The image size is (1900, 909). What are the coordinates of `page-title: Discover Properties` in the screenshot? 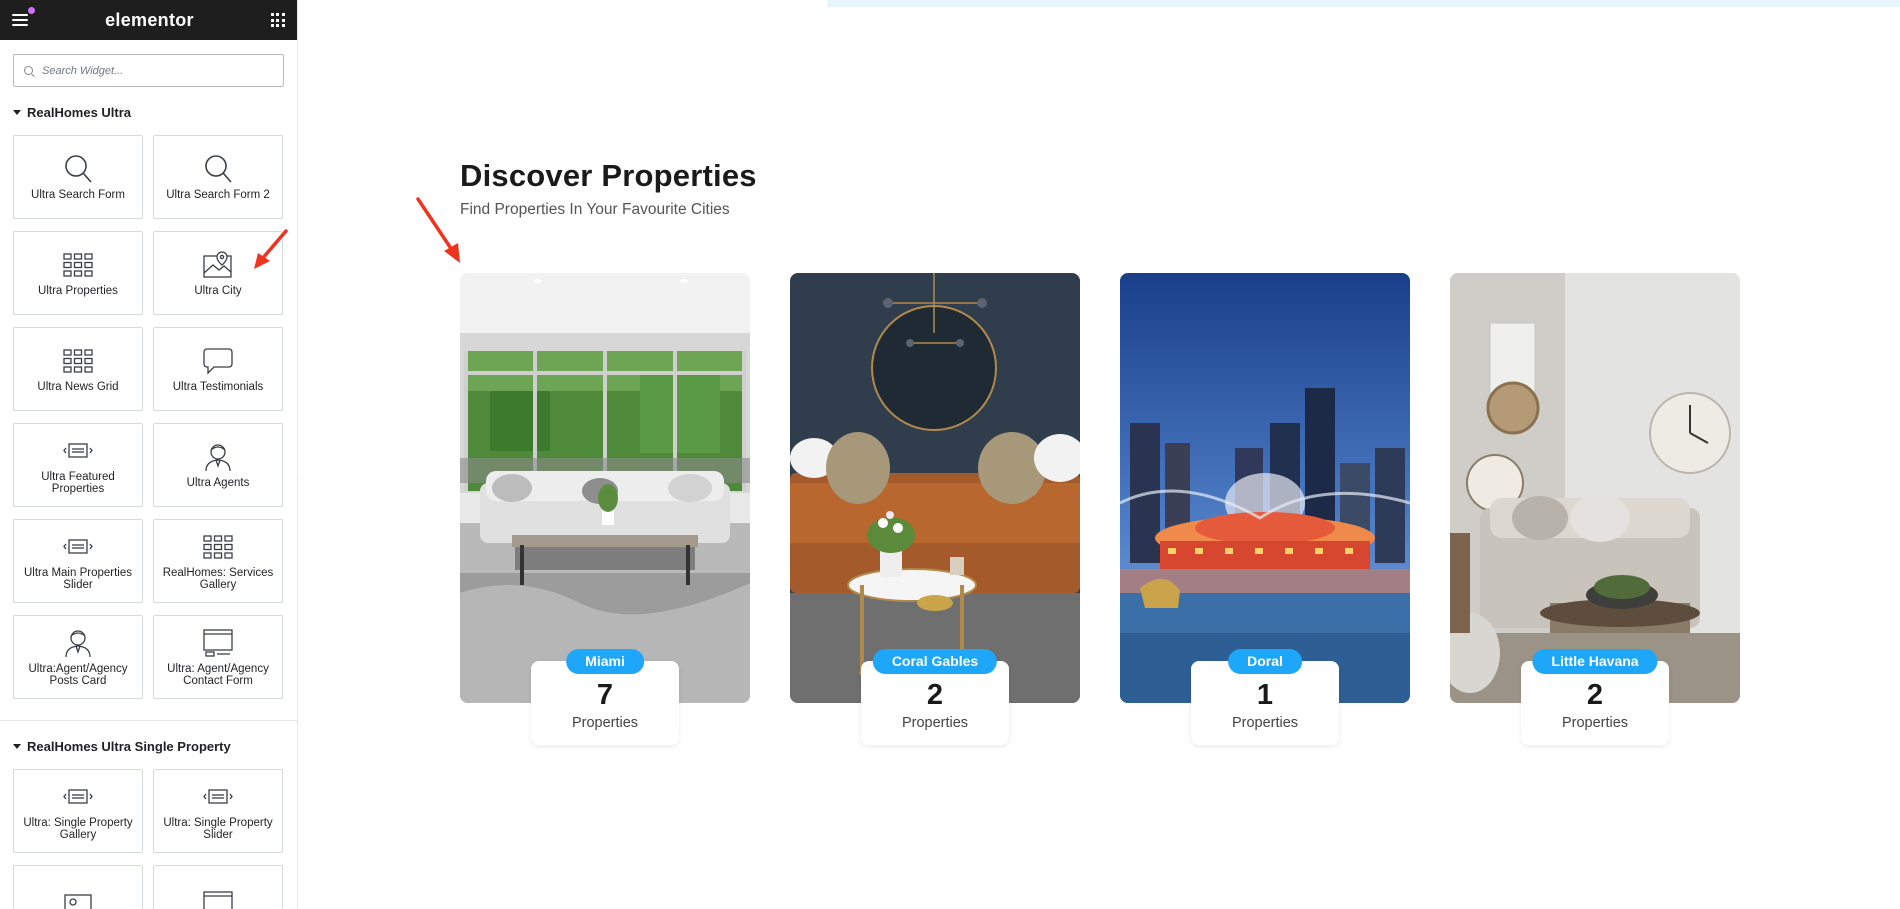 It's located at (608, 175).